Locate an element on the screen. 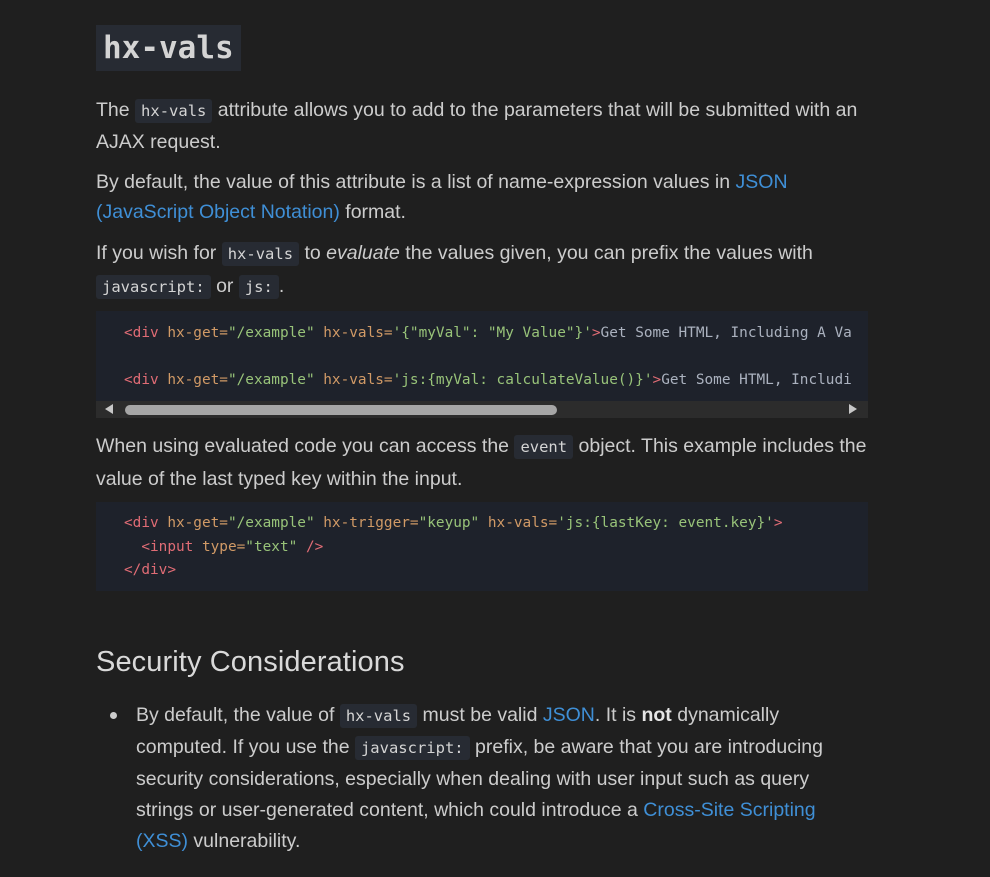 The height and width of the screenshot is (877, 990). horizontal-scrollbar is located at coordinates (482, 409).